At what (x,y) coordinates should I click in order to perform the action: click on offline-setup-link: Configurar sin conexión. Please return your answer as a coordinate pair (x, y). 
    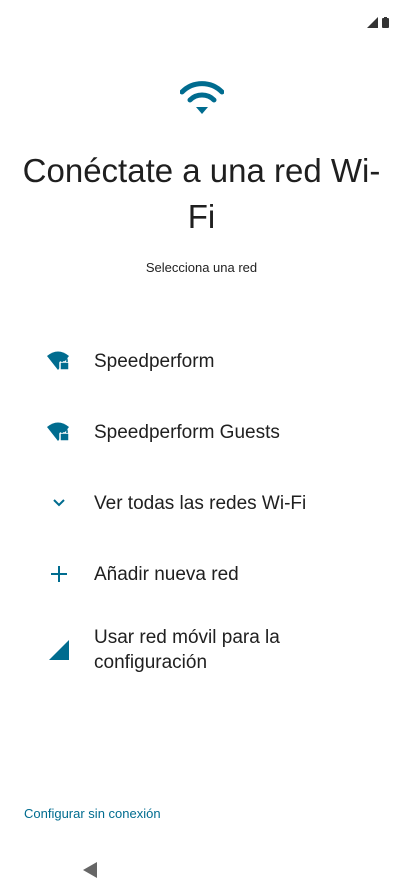
    Looking at the image, I should click on (92, 813).